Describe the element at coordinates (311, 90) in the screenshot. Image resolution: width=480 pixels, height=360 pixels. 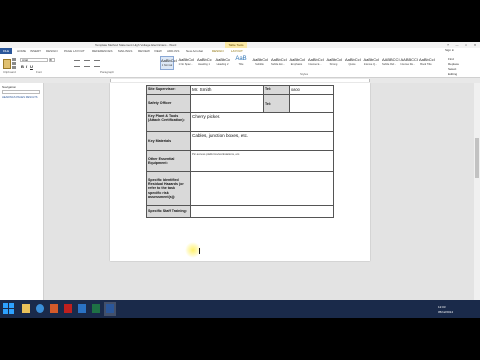
I see `extra-value: 0800` at that location.